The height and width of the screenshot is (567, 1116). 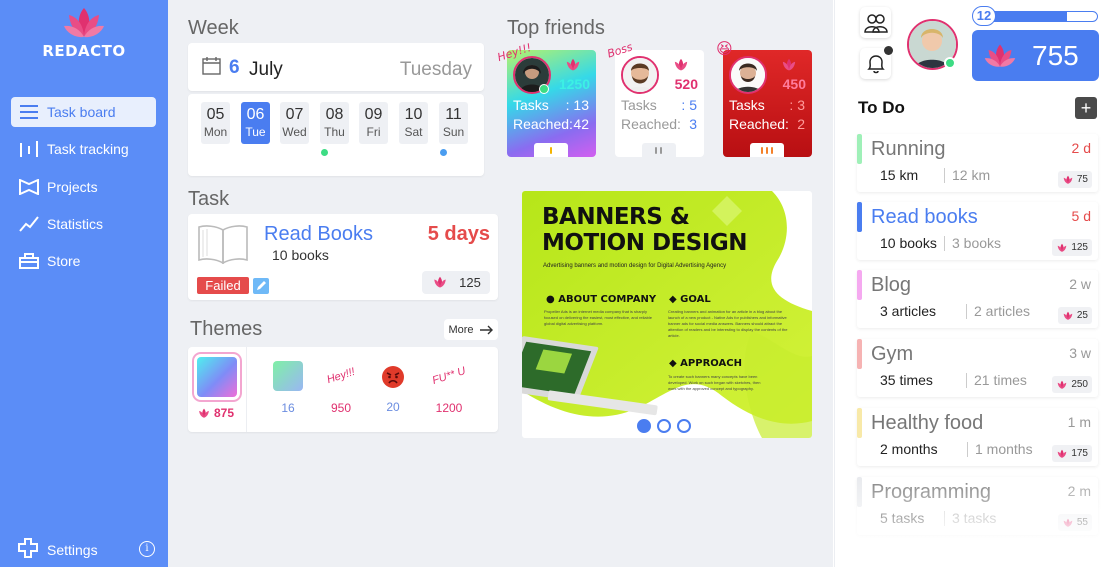 I want to click on todo-item: Blog 2 w 3 articles 2 articles 25, so click(x=977, y=299).